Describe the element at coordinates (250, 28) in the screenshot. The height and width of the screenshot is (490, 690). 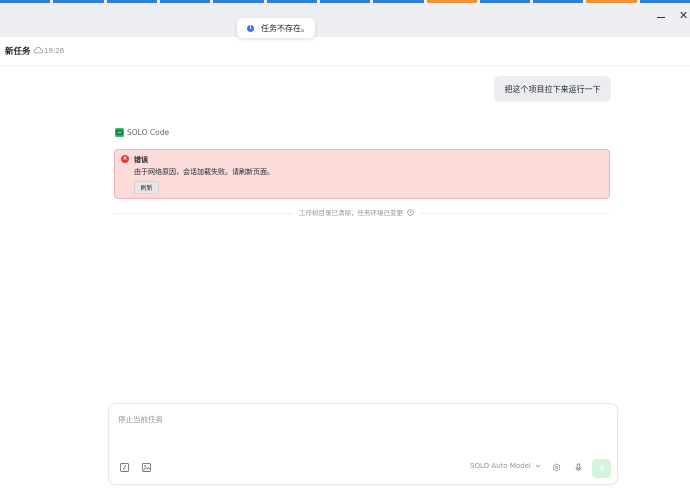
I see `info-icon: i` at that location.